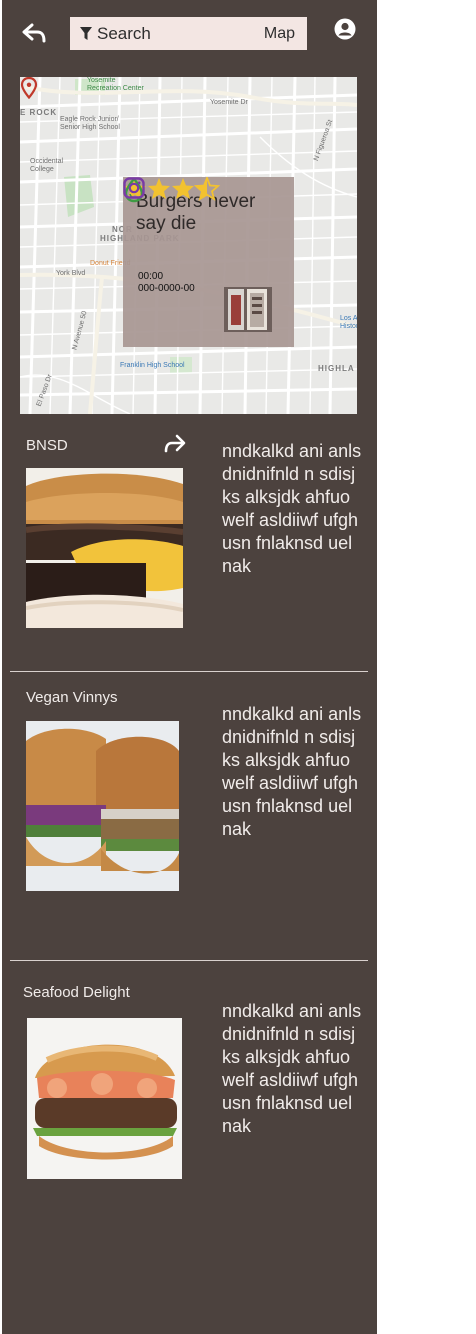 Image resolution: width=476 pixels, height=1334 pixels. I want to click on burger-photo, so click(104, 548).